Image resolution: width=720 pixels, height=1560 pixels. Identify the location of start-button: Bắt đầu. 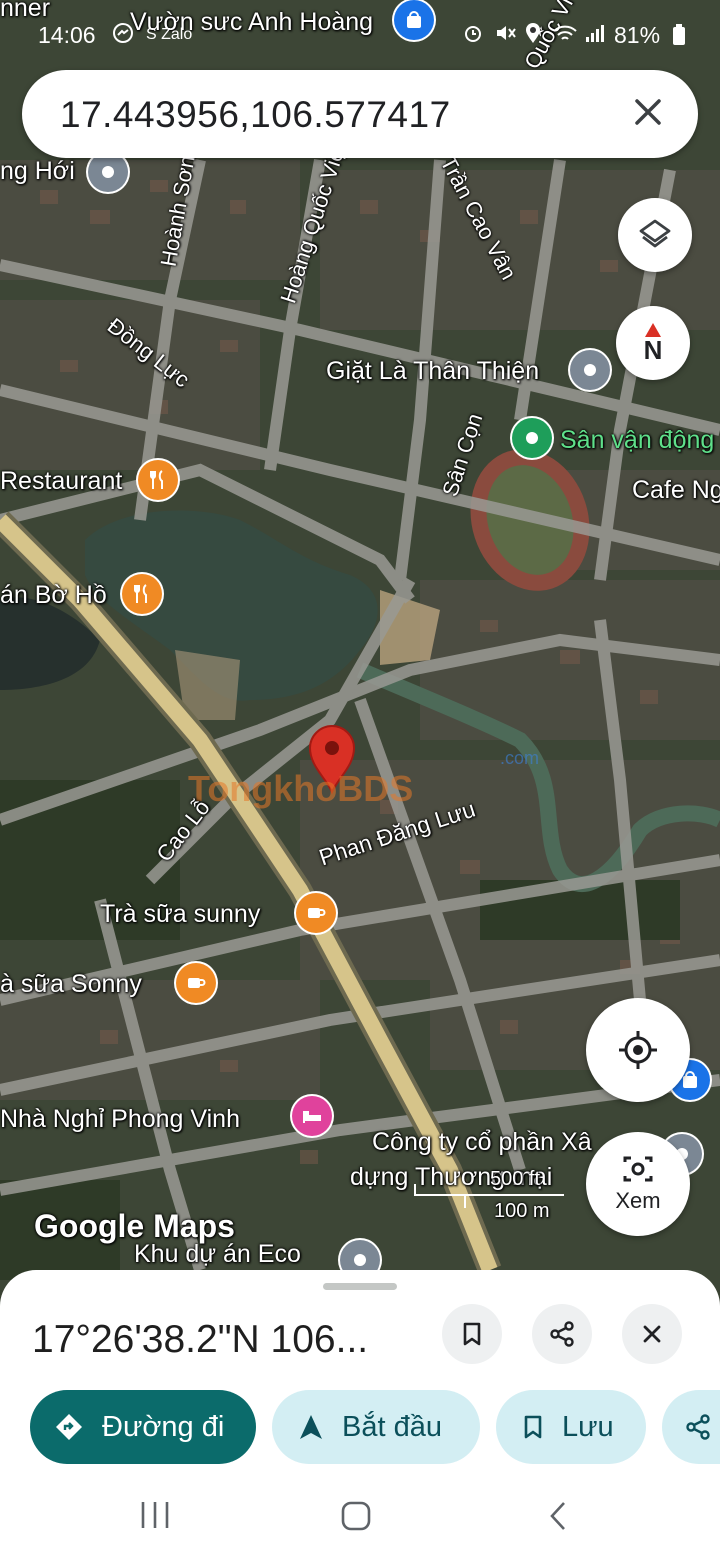
(376, 1427).